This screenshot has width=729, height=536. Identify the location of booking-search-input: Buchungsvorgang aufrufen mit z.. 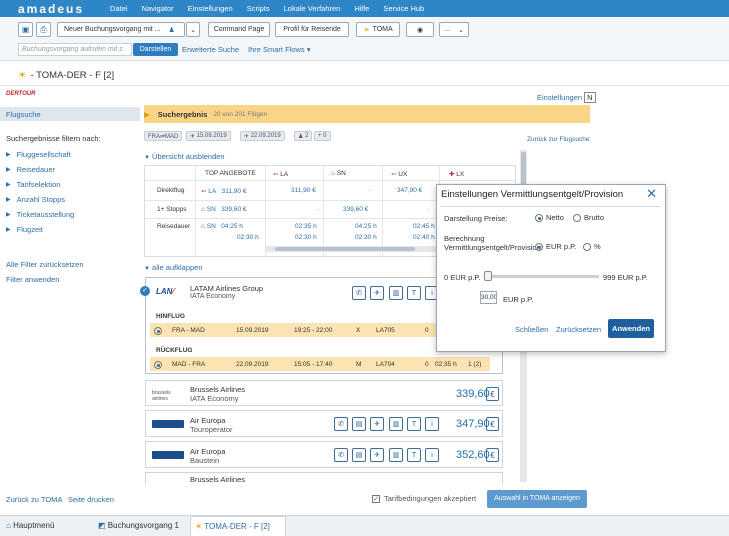
(75, 49).